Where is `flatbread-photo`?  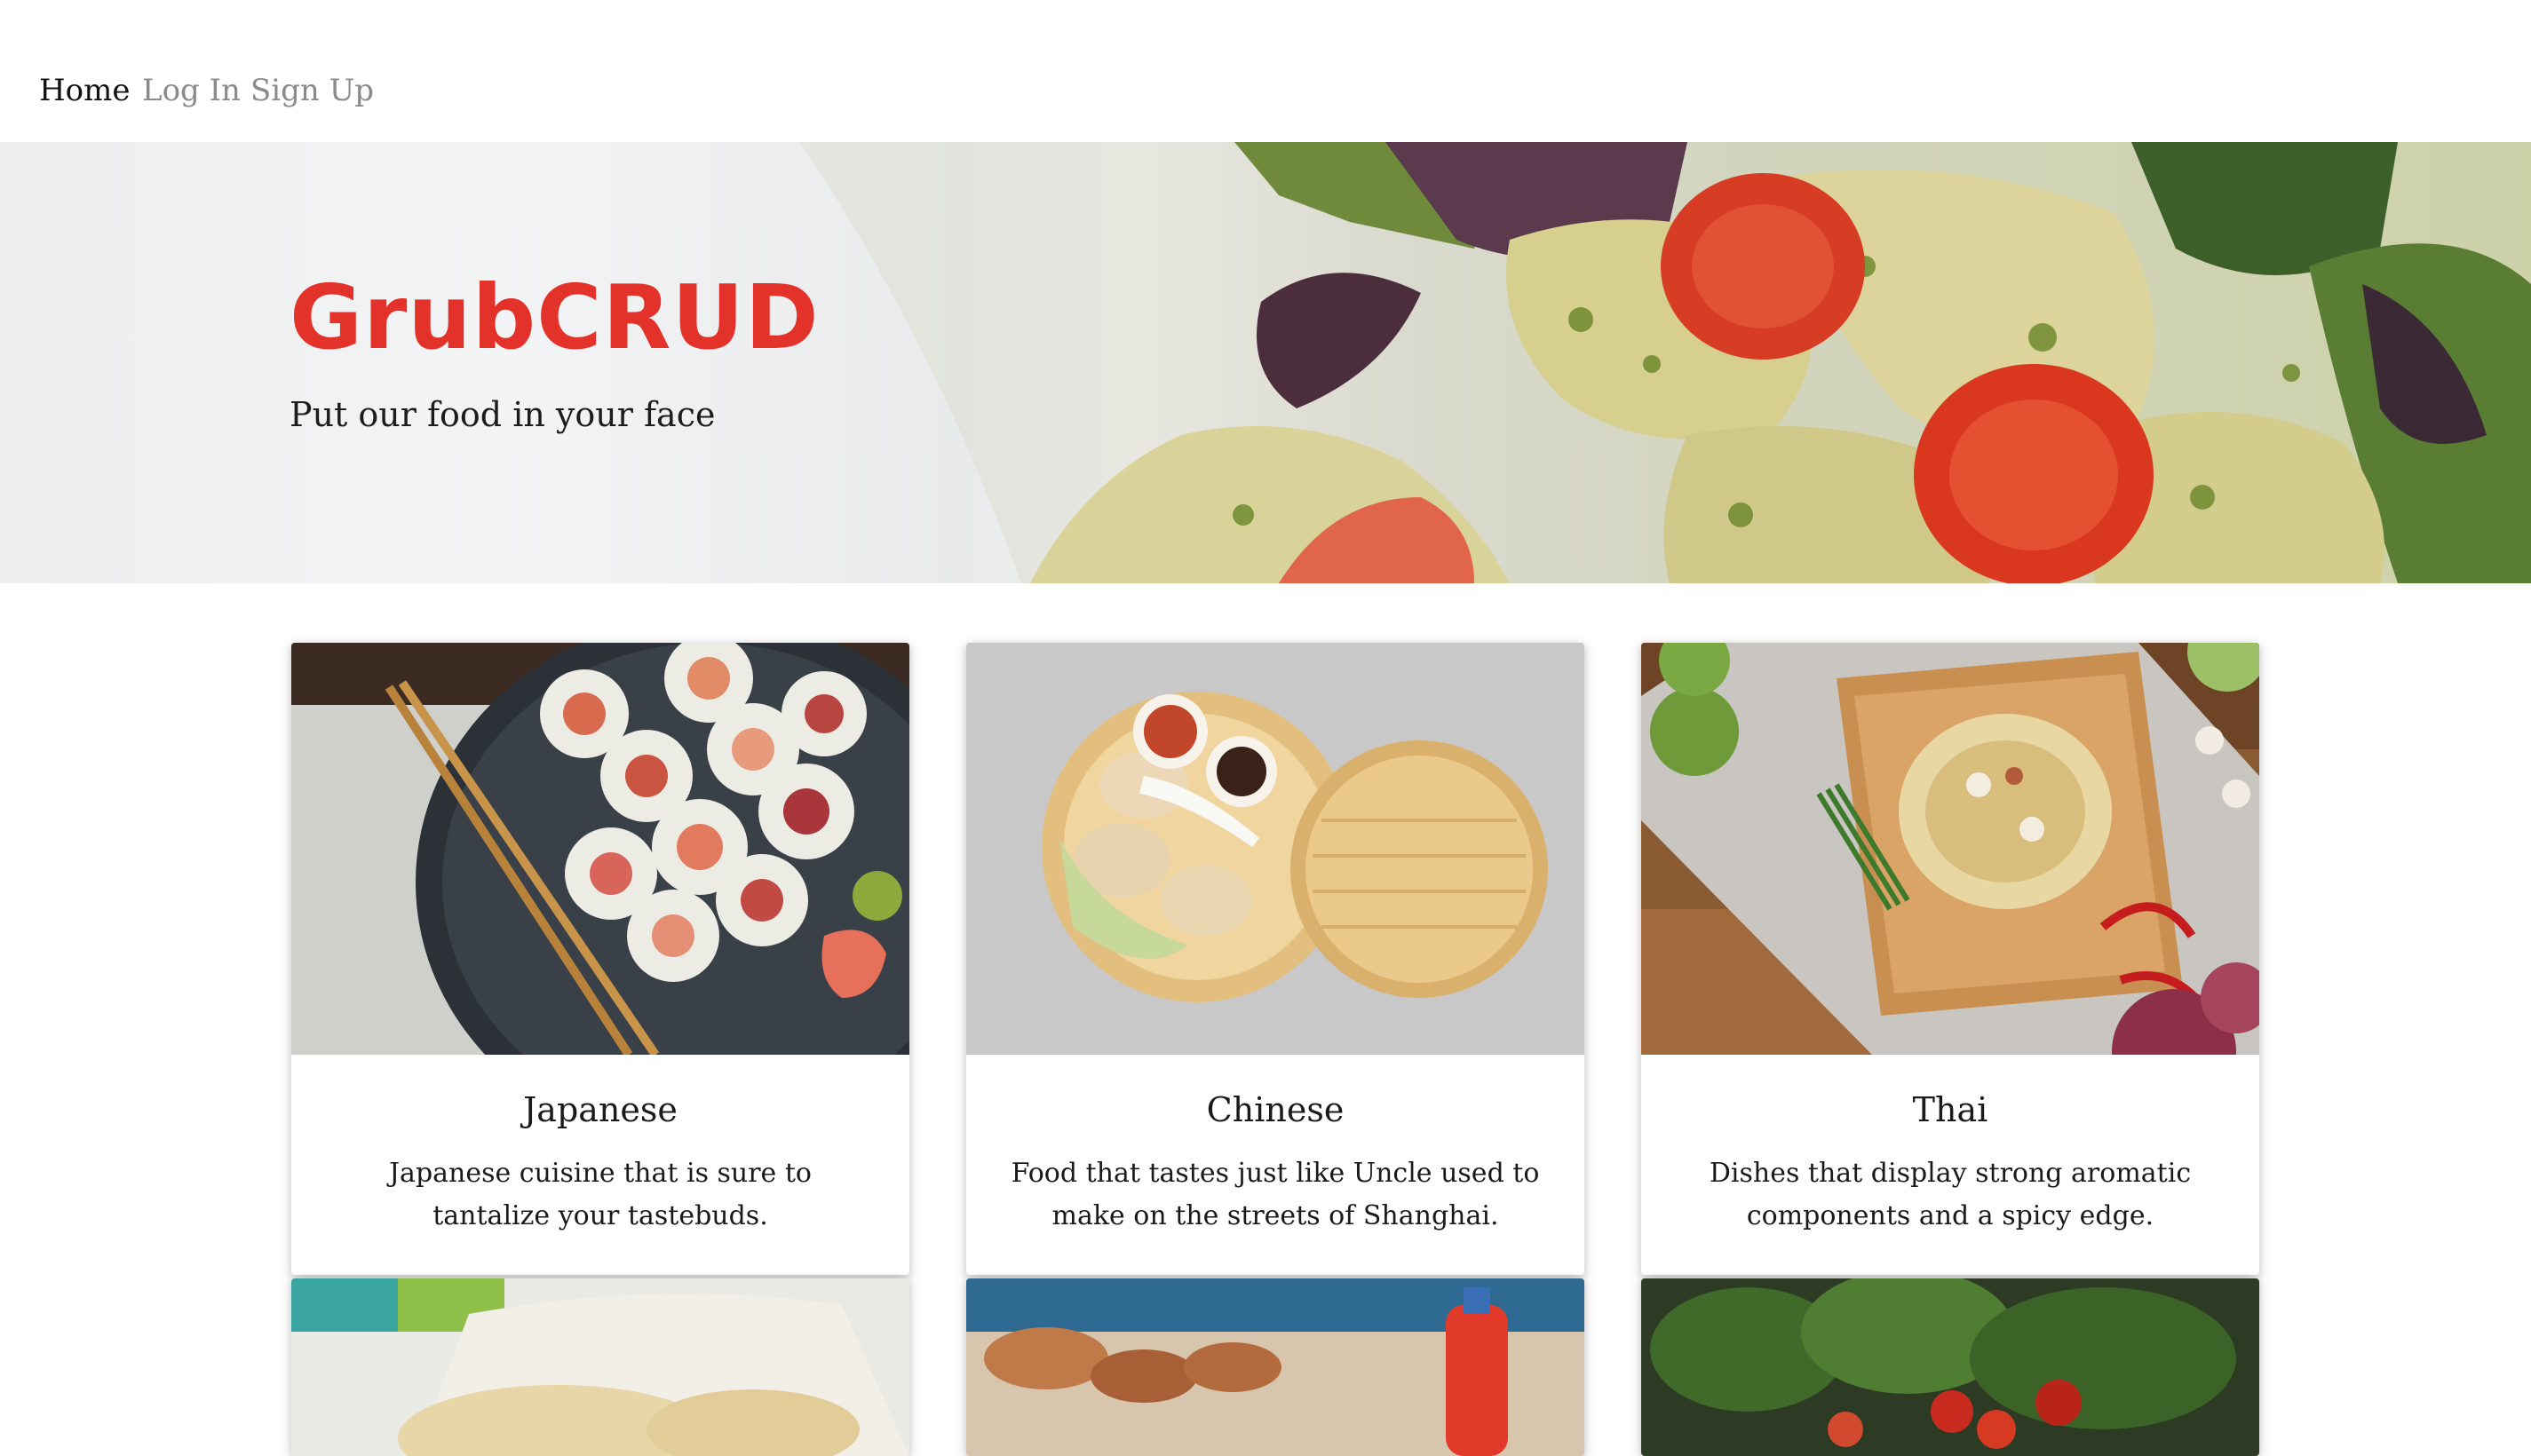 flatbread-photo is located at coordinates (600, 1367).